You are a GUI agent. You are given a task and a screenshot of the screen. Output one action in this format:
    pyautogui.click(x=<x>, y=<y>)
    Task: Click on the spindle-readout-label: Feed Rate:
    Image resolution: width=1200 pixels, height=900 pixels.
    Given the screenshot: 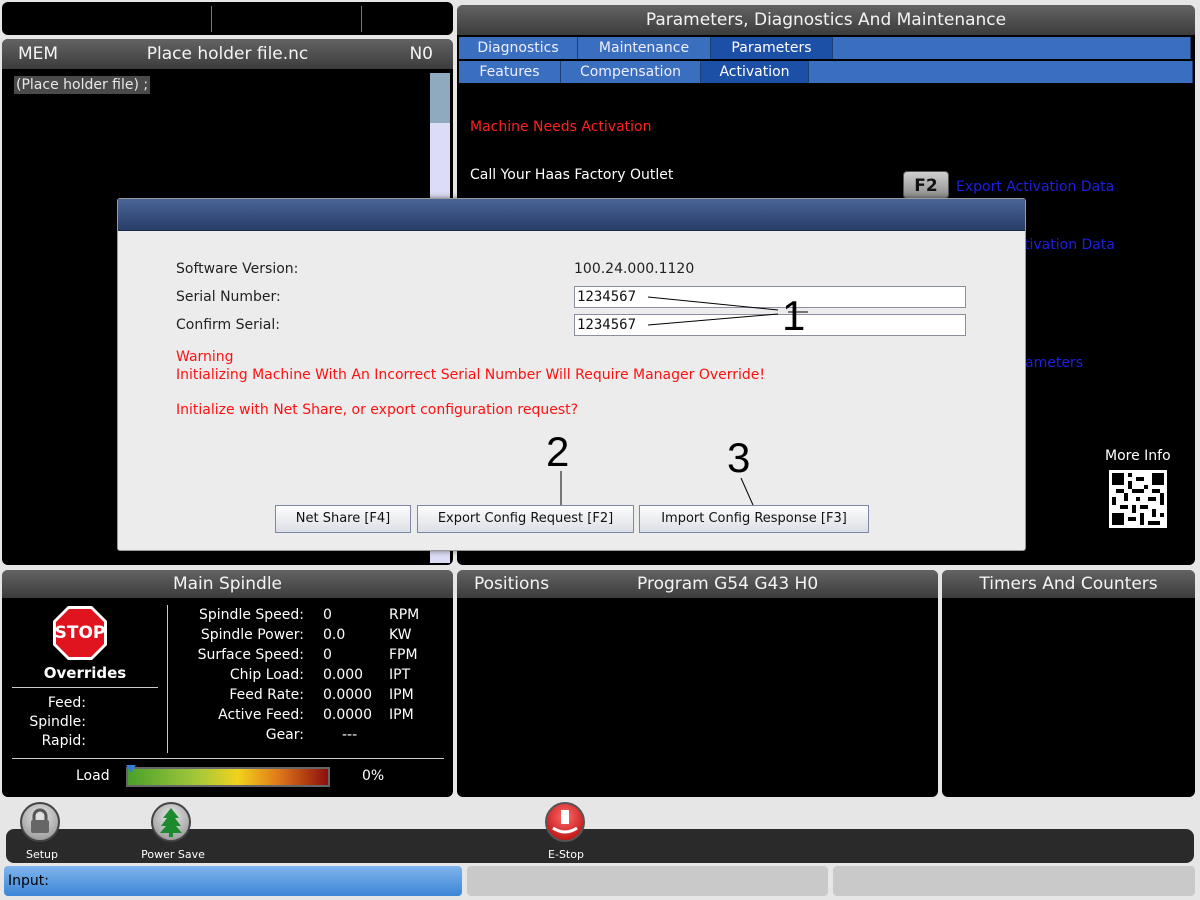 What is the action you would take?
    pyautogui.click(x=266, y=695)
    